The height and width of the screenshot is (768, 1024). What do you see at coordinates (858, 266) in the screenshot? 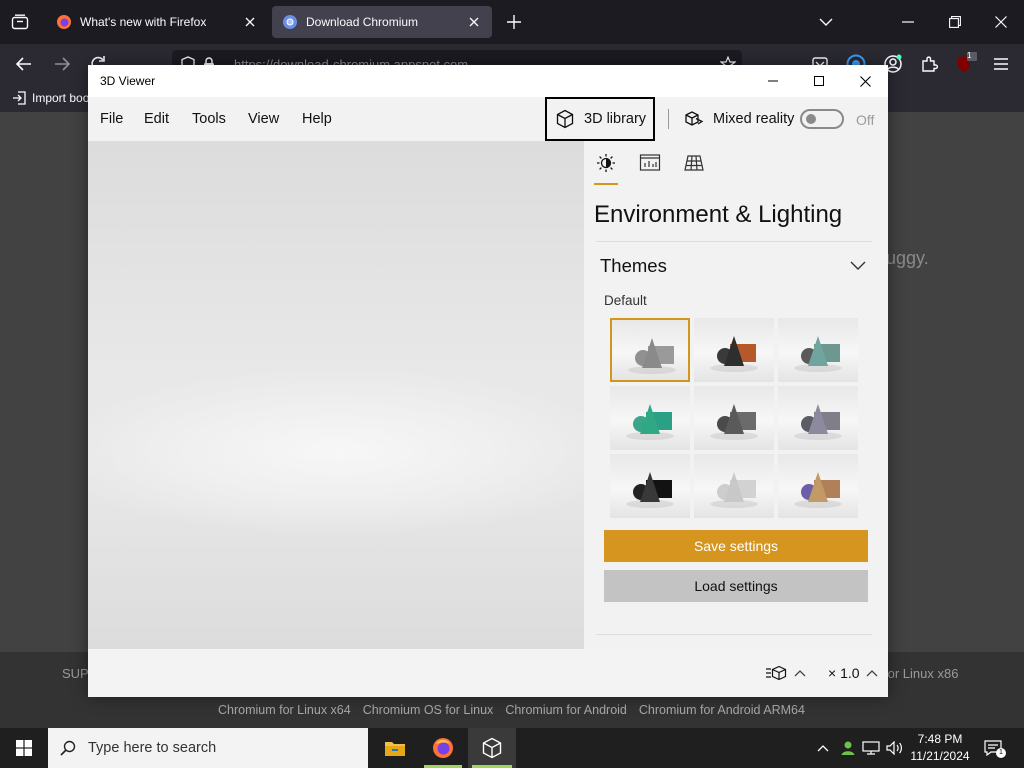
I see `chevron-down-icon` at bounding box center [858, 266].